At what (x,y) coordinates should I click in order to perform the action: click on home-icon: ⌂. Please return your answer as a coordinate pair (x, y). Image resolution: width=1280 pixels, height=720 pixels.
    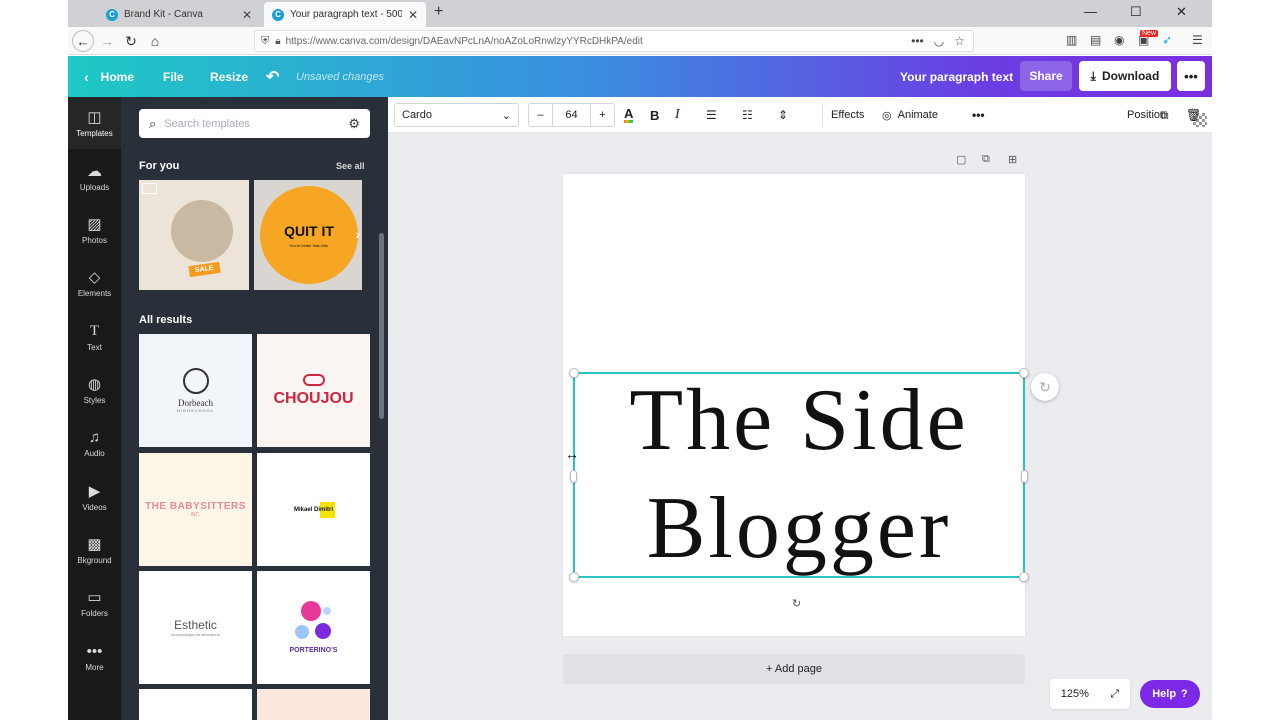
    Looking at the image, I should click on (155, 41).